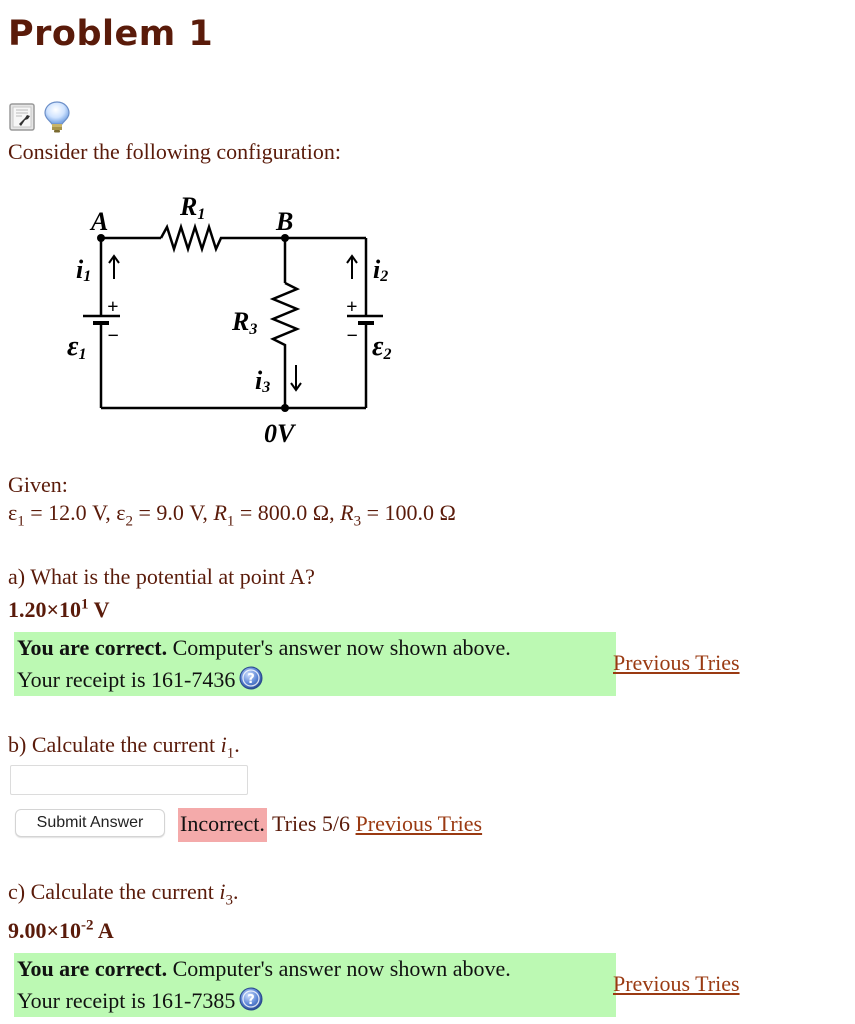 This screenshot has width=855, height=1024. What do you see at coordinates (380, 270) in the screenshot?
I see `i2-label: i2` at bounding box center [380, 270].